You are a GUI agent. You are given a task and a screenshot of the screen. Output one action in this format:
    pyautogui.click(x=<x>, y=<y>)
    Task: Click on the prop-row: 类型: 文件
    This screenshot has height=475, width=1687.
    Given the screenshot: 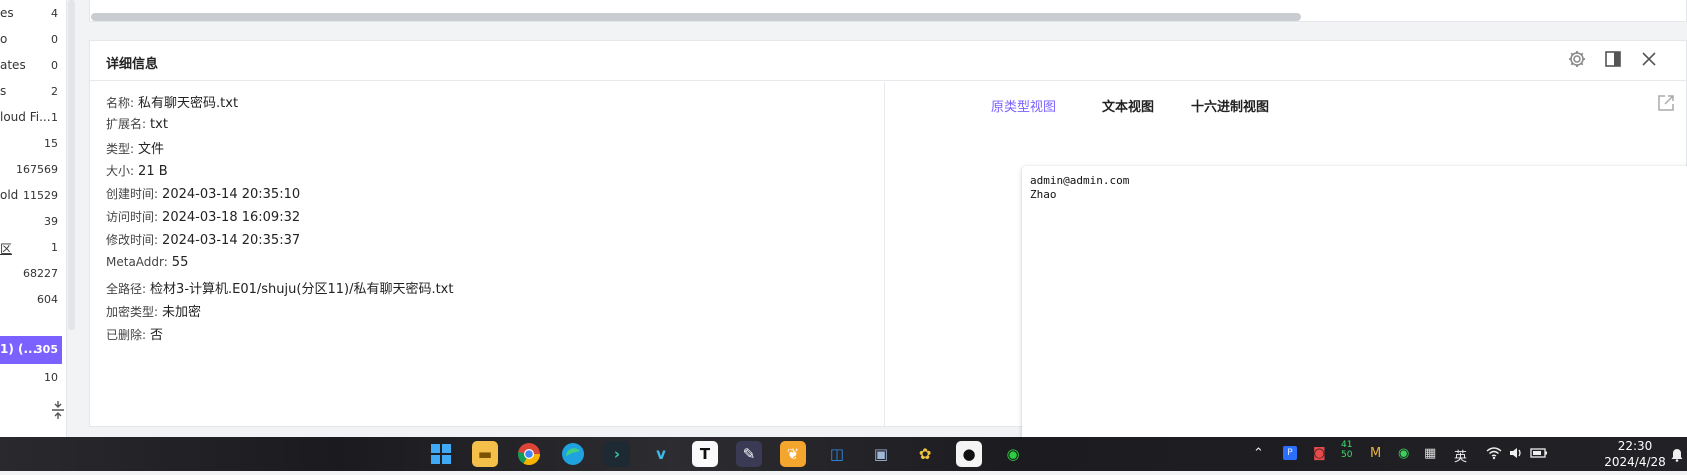 What is the action you would take?
    pyautogui.click(x=135, y=147)
    